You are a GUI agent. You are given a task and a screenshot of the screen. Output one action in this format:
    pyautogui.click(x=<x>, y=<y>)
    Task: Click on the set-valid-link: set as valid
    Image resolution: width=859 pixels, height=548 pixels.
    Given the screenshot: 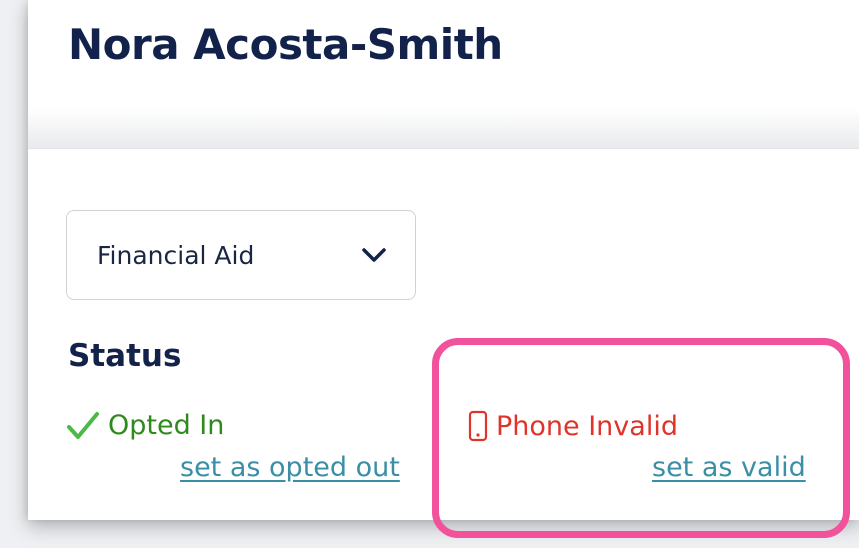 What is the action you would take?
    pyautogui.click(x=729, y=467)
    